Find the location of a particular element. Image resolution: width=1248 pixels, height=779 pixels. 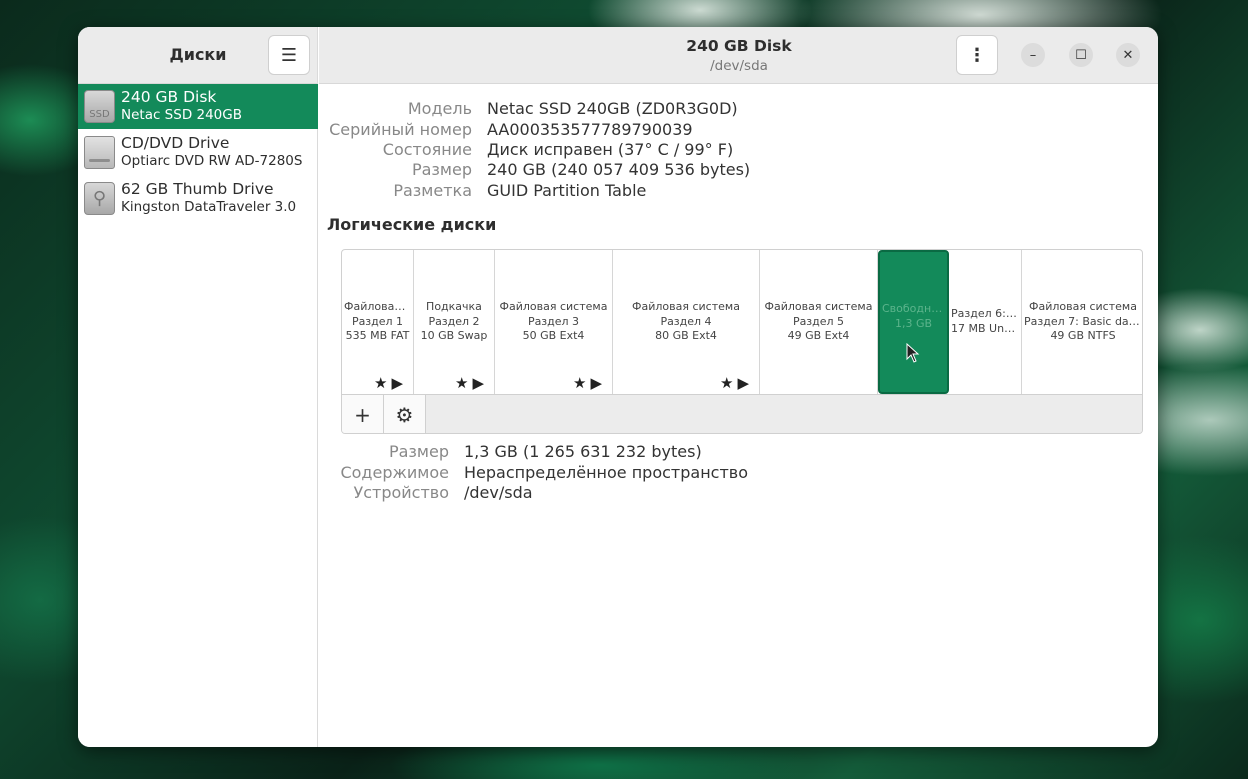

minimize-button: – is located at coordinates (1033, 55).